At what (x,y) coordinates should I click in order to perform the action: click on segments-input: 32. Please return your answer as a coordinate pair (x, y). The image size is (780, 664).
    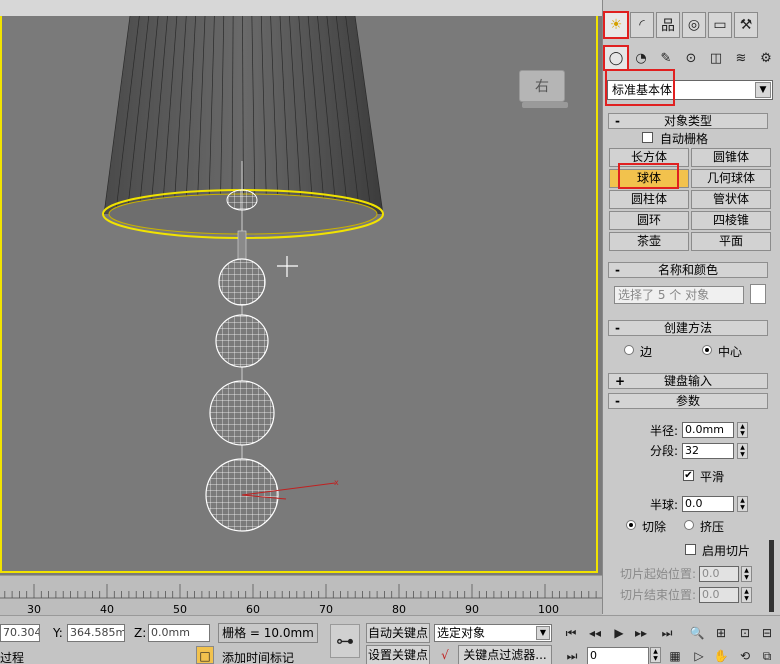
    Looking at the image, I should click on (708, 451).